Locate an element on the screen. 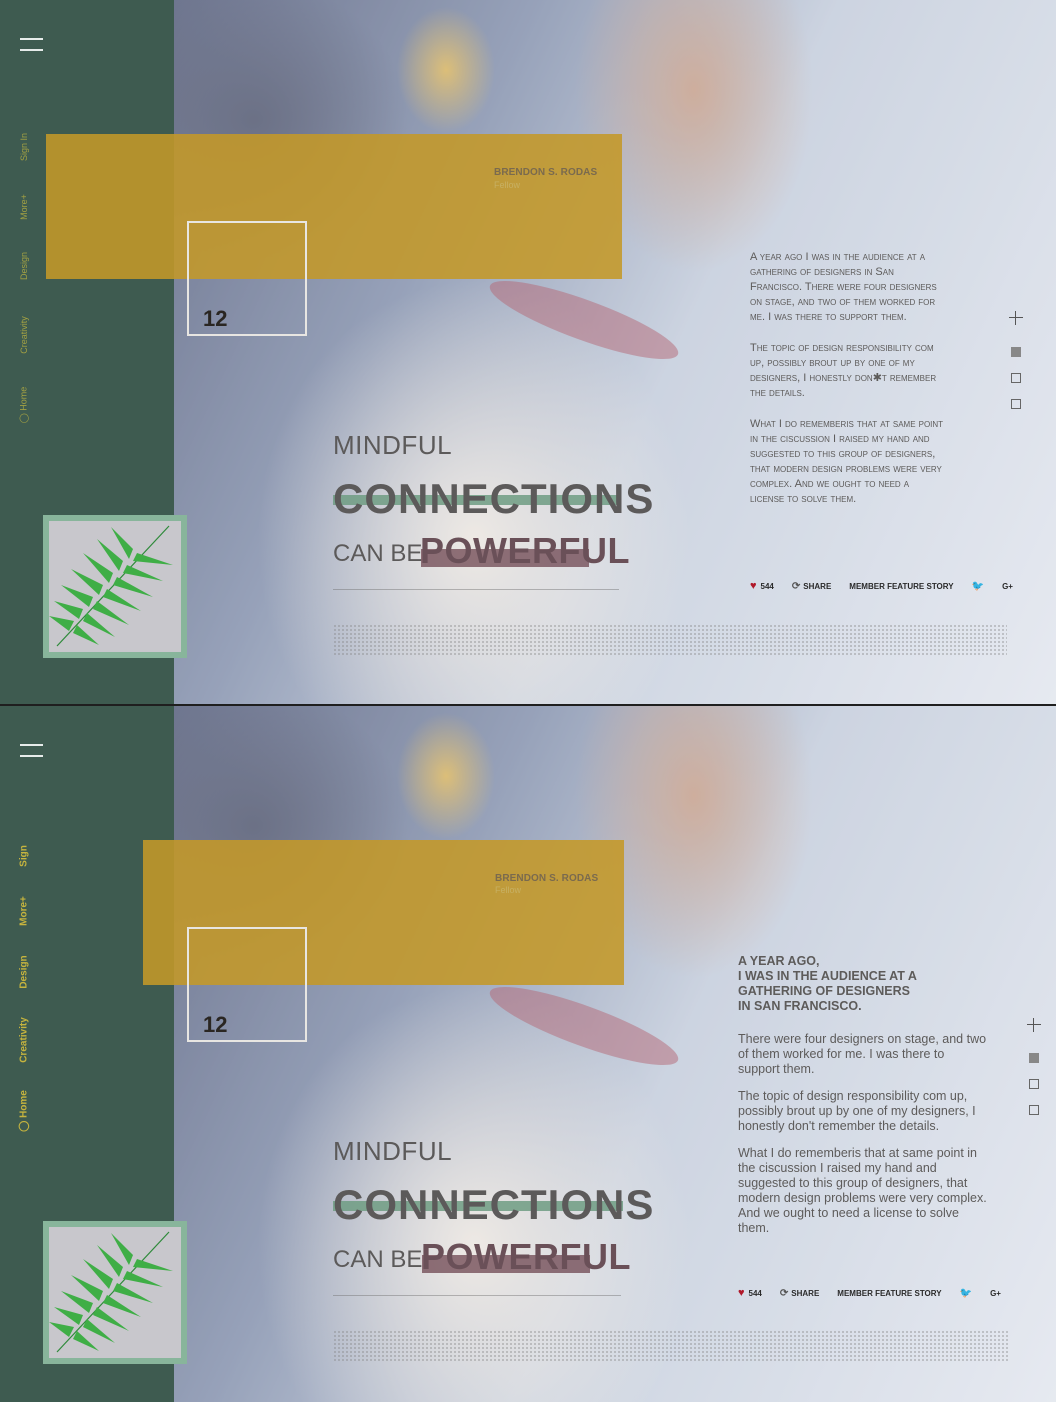  sidebar-item-sign: Sign is located at coordinates (24, 856).